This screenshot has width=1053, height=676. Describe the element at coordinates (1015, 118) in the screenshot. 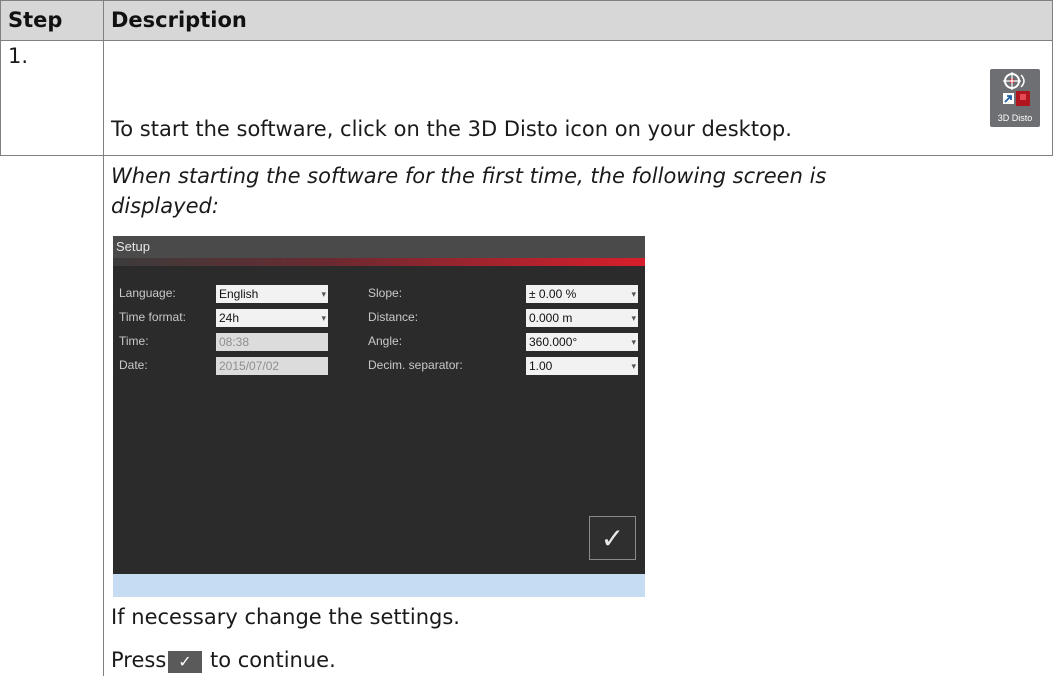

I see `app-icon-label: 3D Disto` at that location.